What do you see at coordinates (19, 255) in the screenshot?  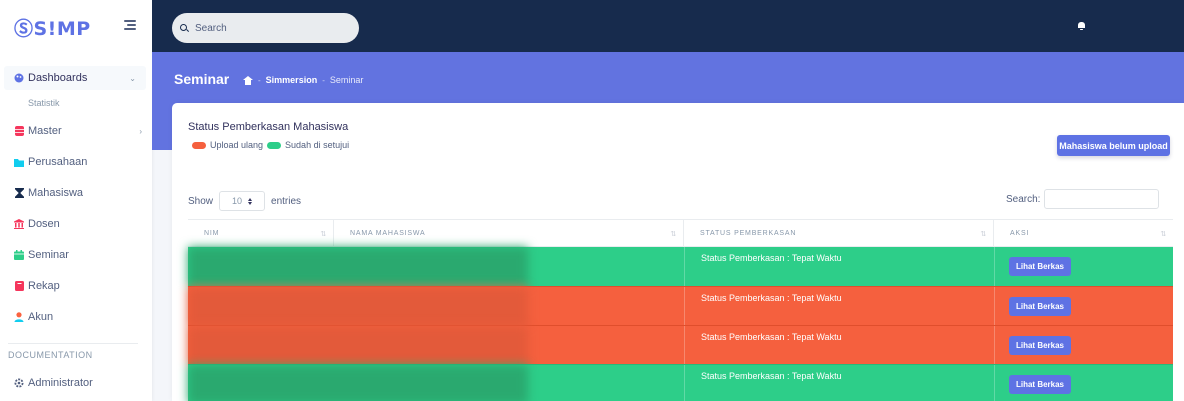 I see `calendar-icon` at bounding box center [19, 255].